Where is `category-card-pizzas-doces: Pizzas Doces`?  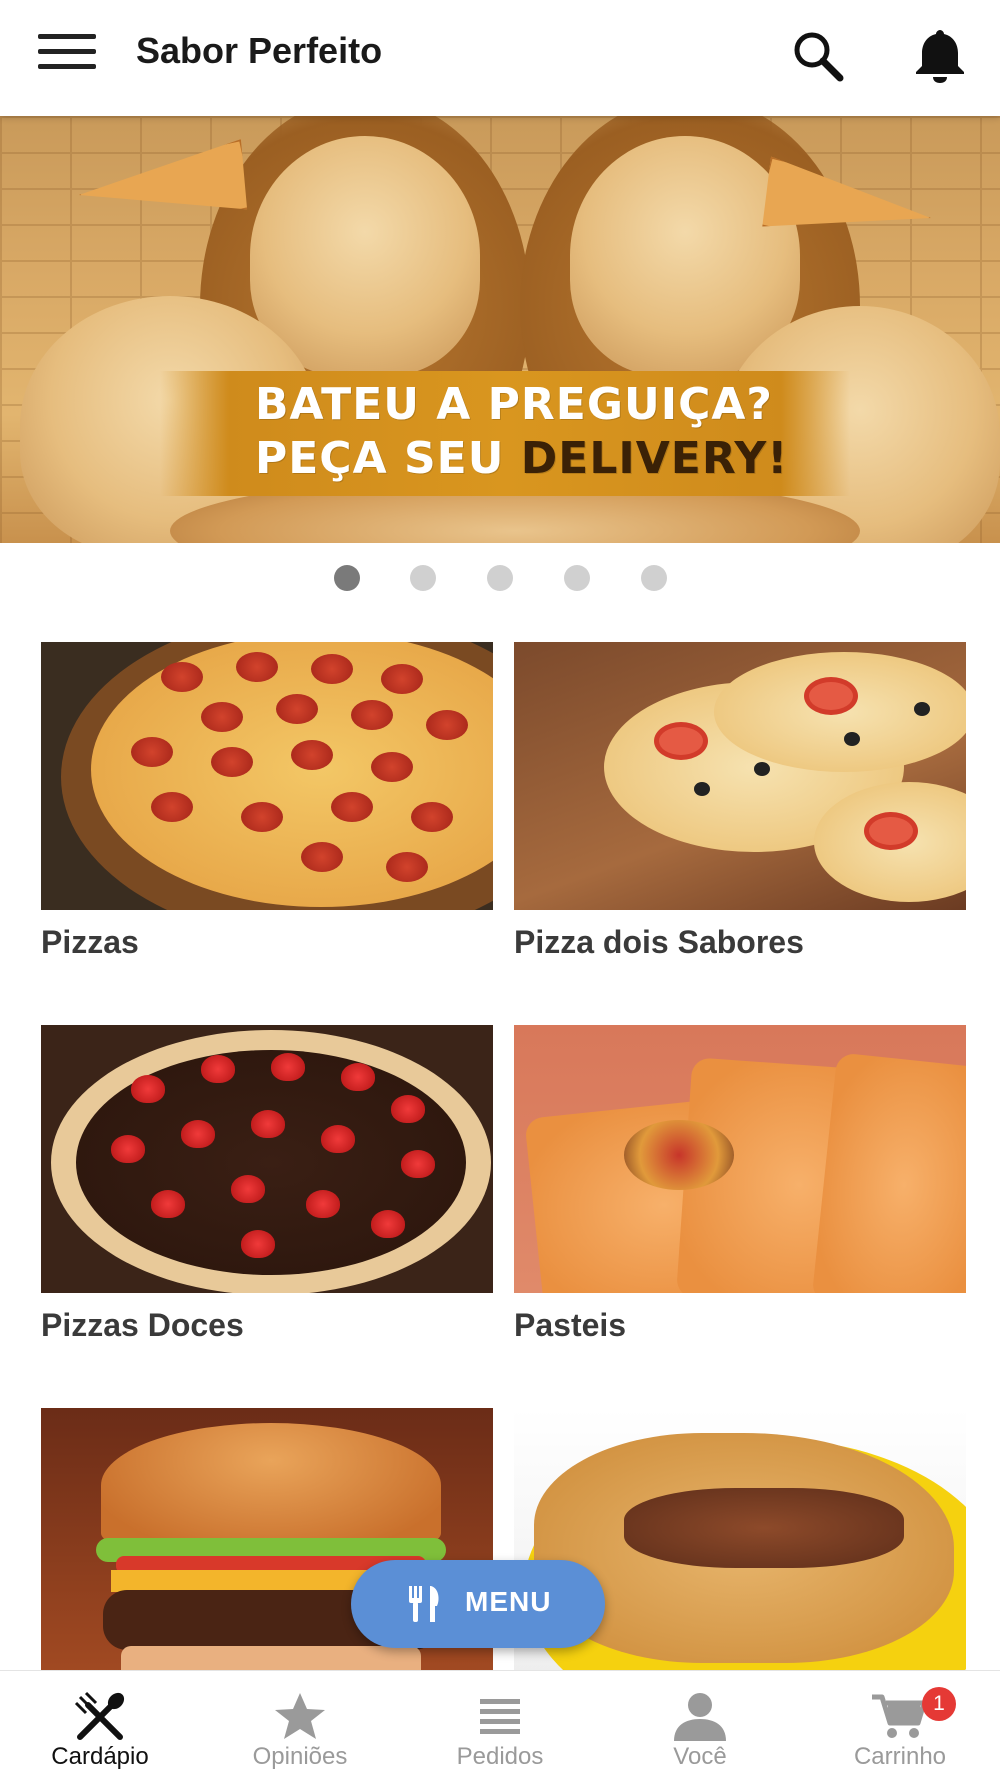
category-card-pizzas-doces: Pizzas Doces is located at coordinates (267, 1184).